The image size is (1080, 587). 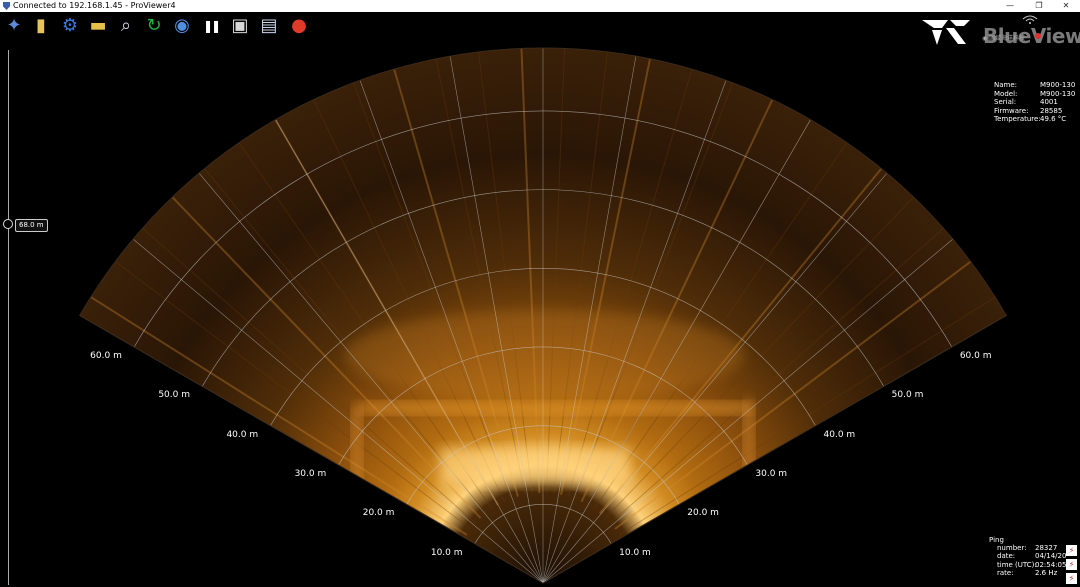 What do you see at coordinates (1005, 102) in the screenshot?
I see `device-info-label: Serial:` at bounding box center [1005, 102].